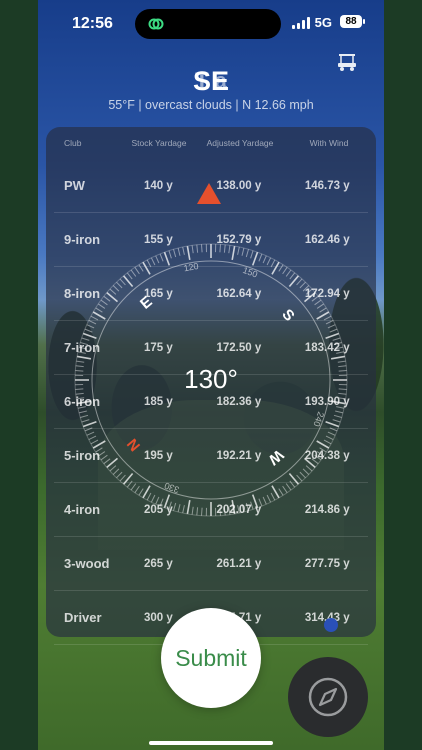  Describe the element at coordinates (211, 658) in the screenshot. I see `submit-button: Submit` at that location.